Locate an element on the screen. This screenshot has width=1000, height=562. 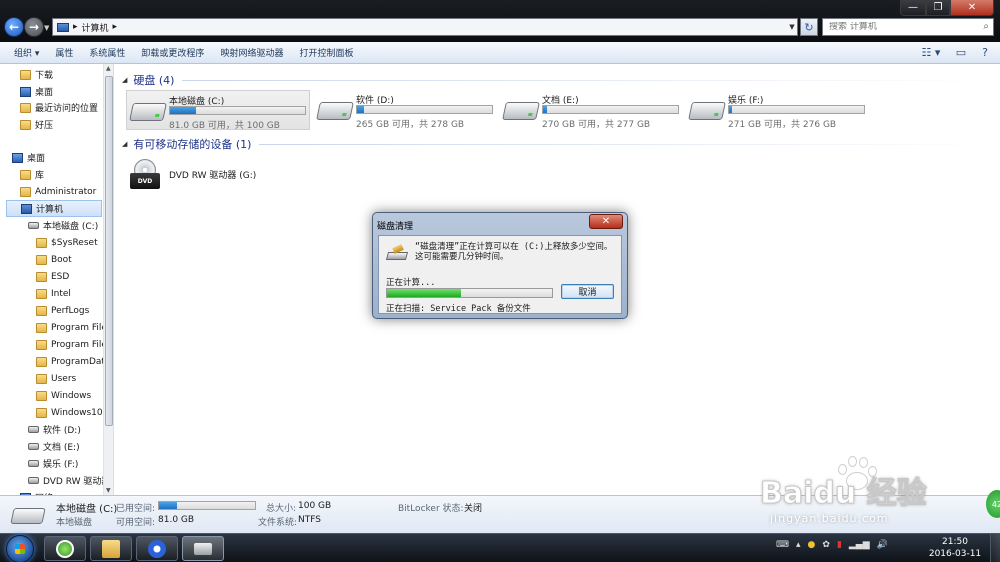
group-header-hard-disks: ◢ 硬盘 (4) is located at coordinates (557, 80).